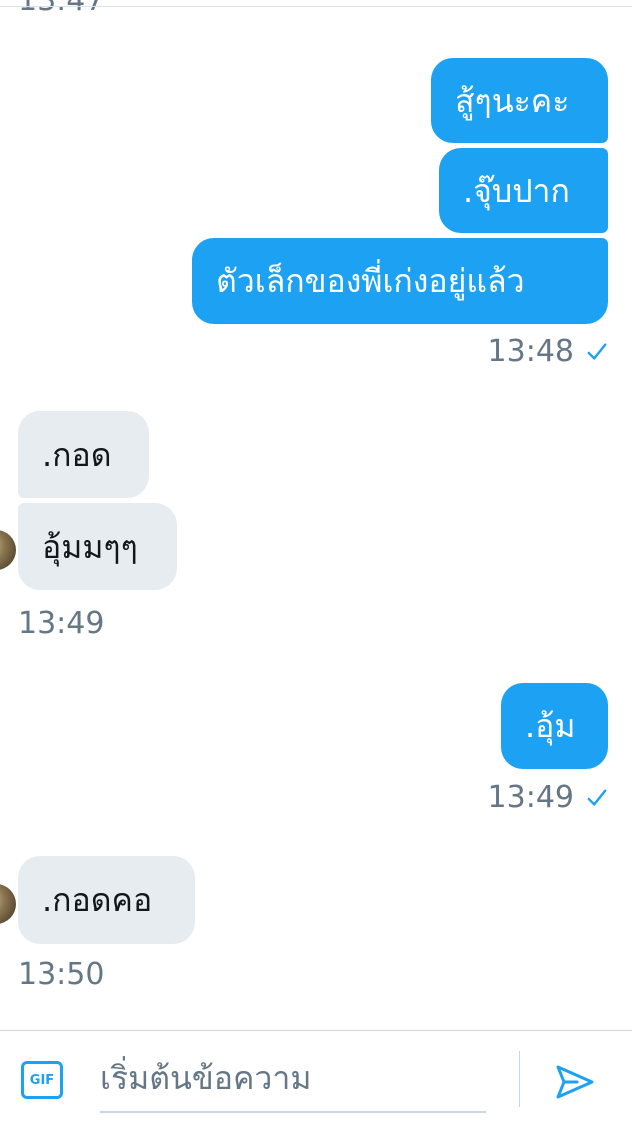 The image size is (632, 1127). Describe the element at coordinates (293, 1079) in the screenshot. I see `message-input` at that location.